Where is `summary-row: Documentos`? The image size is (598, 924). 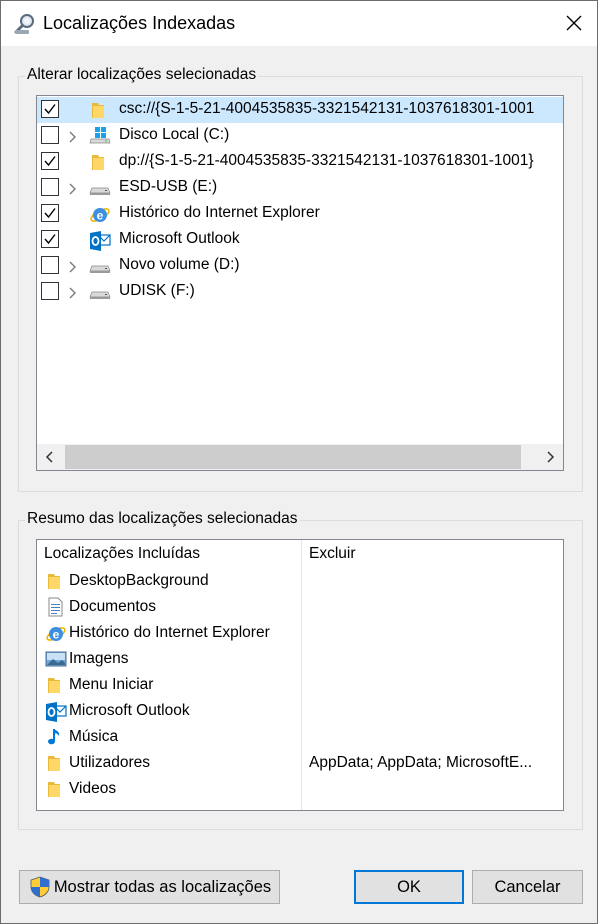
summary-row: Documentos is located at coordinates (169, 607).